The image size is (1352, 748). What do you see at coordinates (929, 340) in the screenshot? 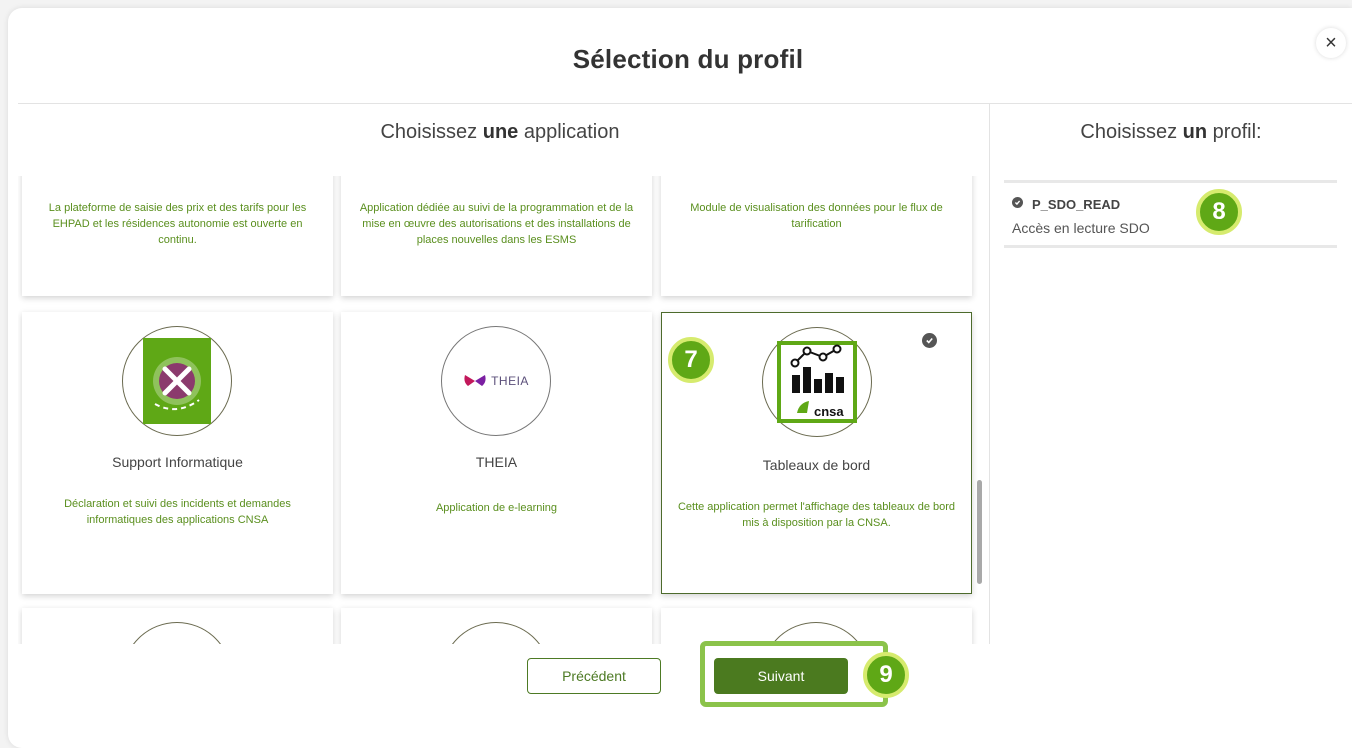
I see `selected-check-icon` at bounding box center [929, 340].